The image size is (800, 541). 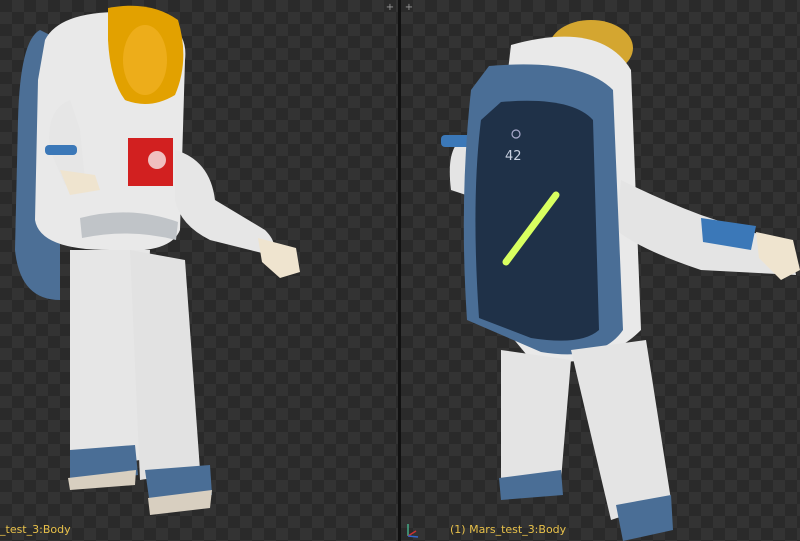 What do you see at coordinates (413, 531) in the screenshot?
I see `axis-gizmo-icon` at bounding box center [413, 531].